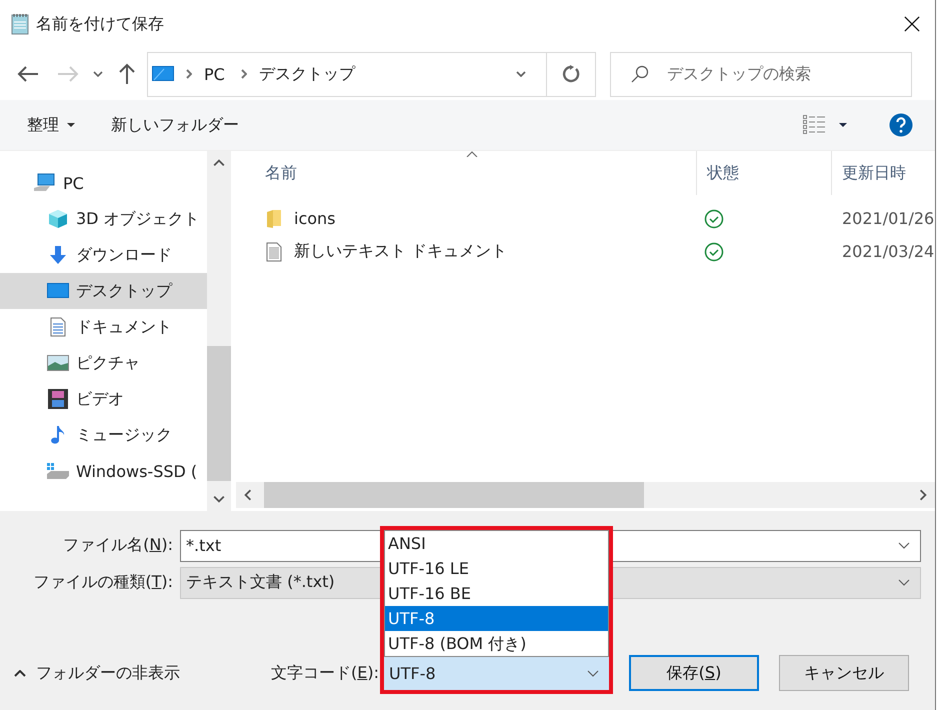 The height and width of the screenshot is (710, 939). I want to click on field-label: 文字コード(E):, so click(325, 673).